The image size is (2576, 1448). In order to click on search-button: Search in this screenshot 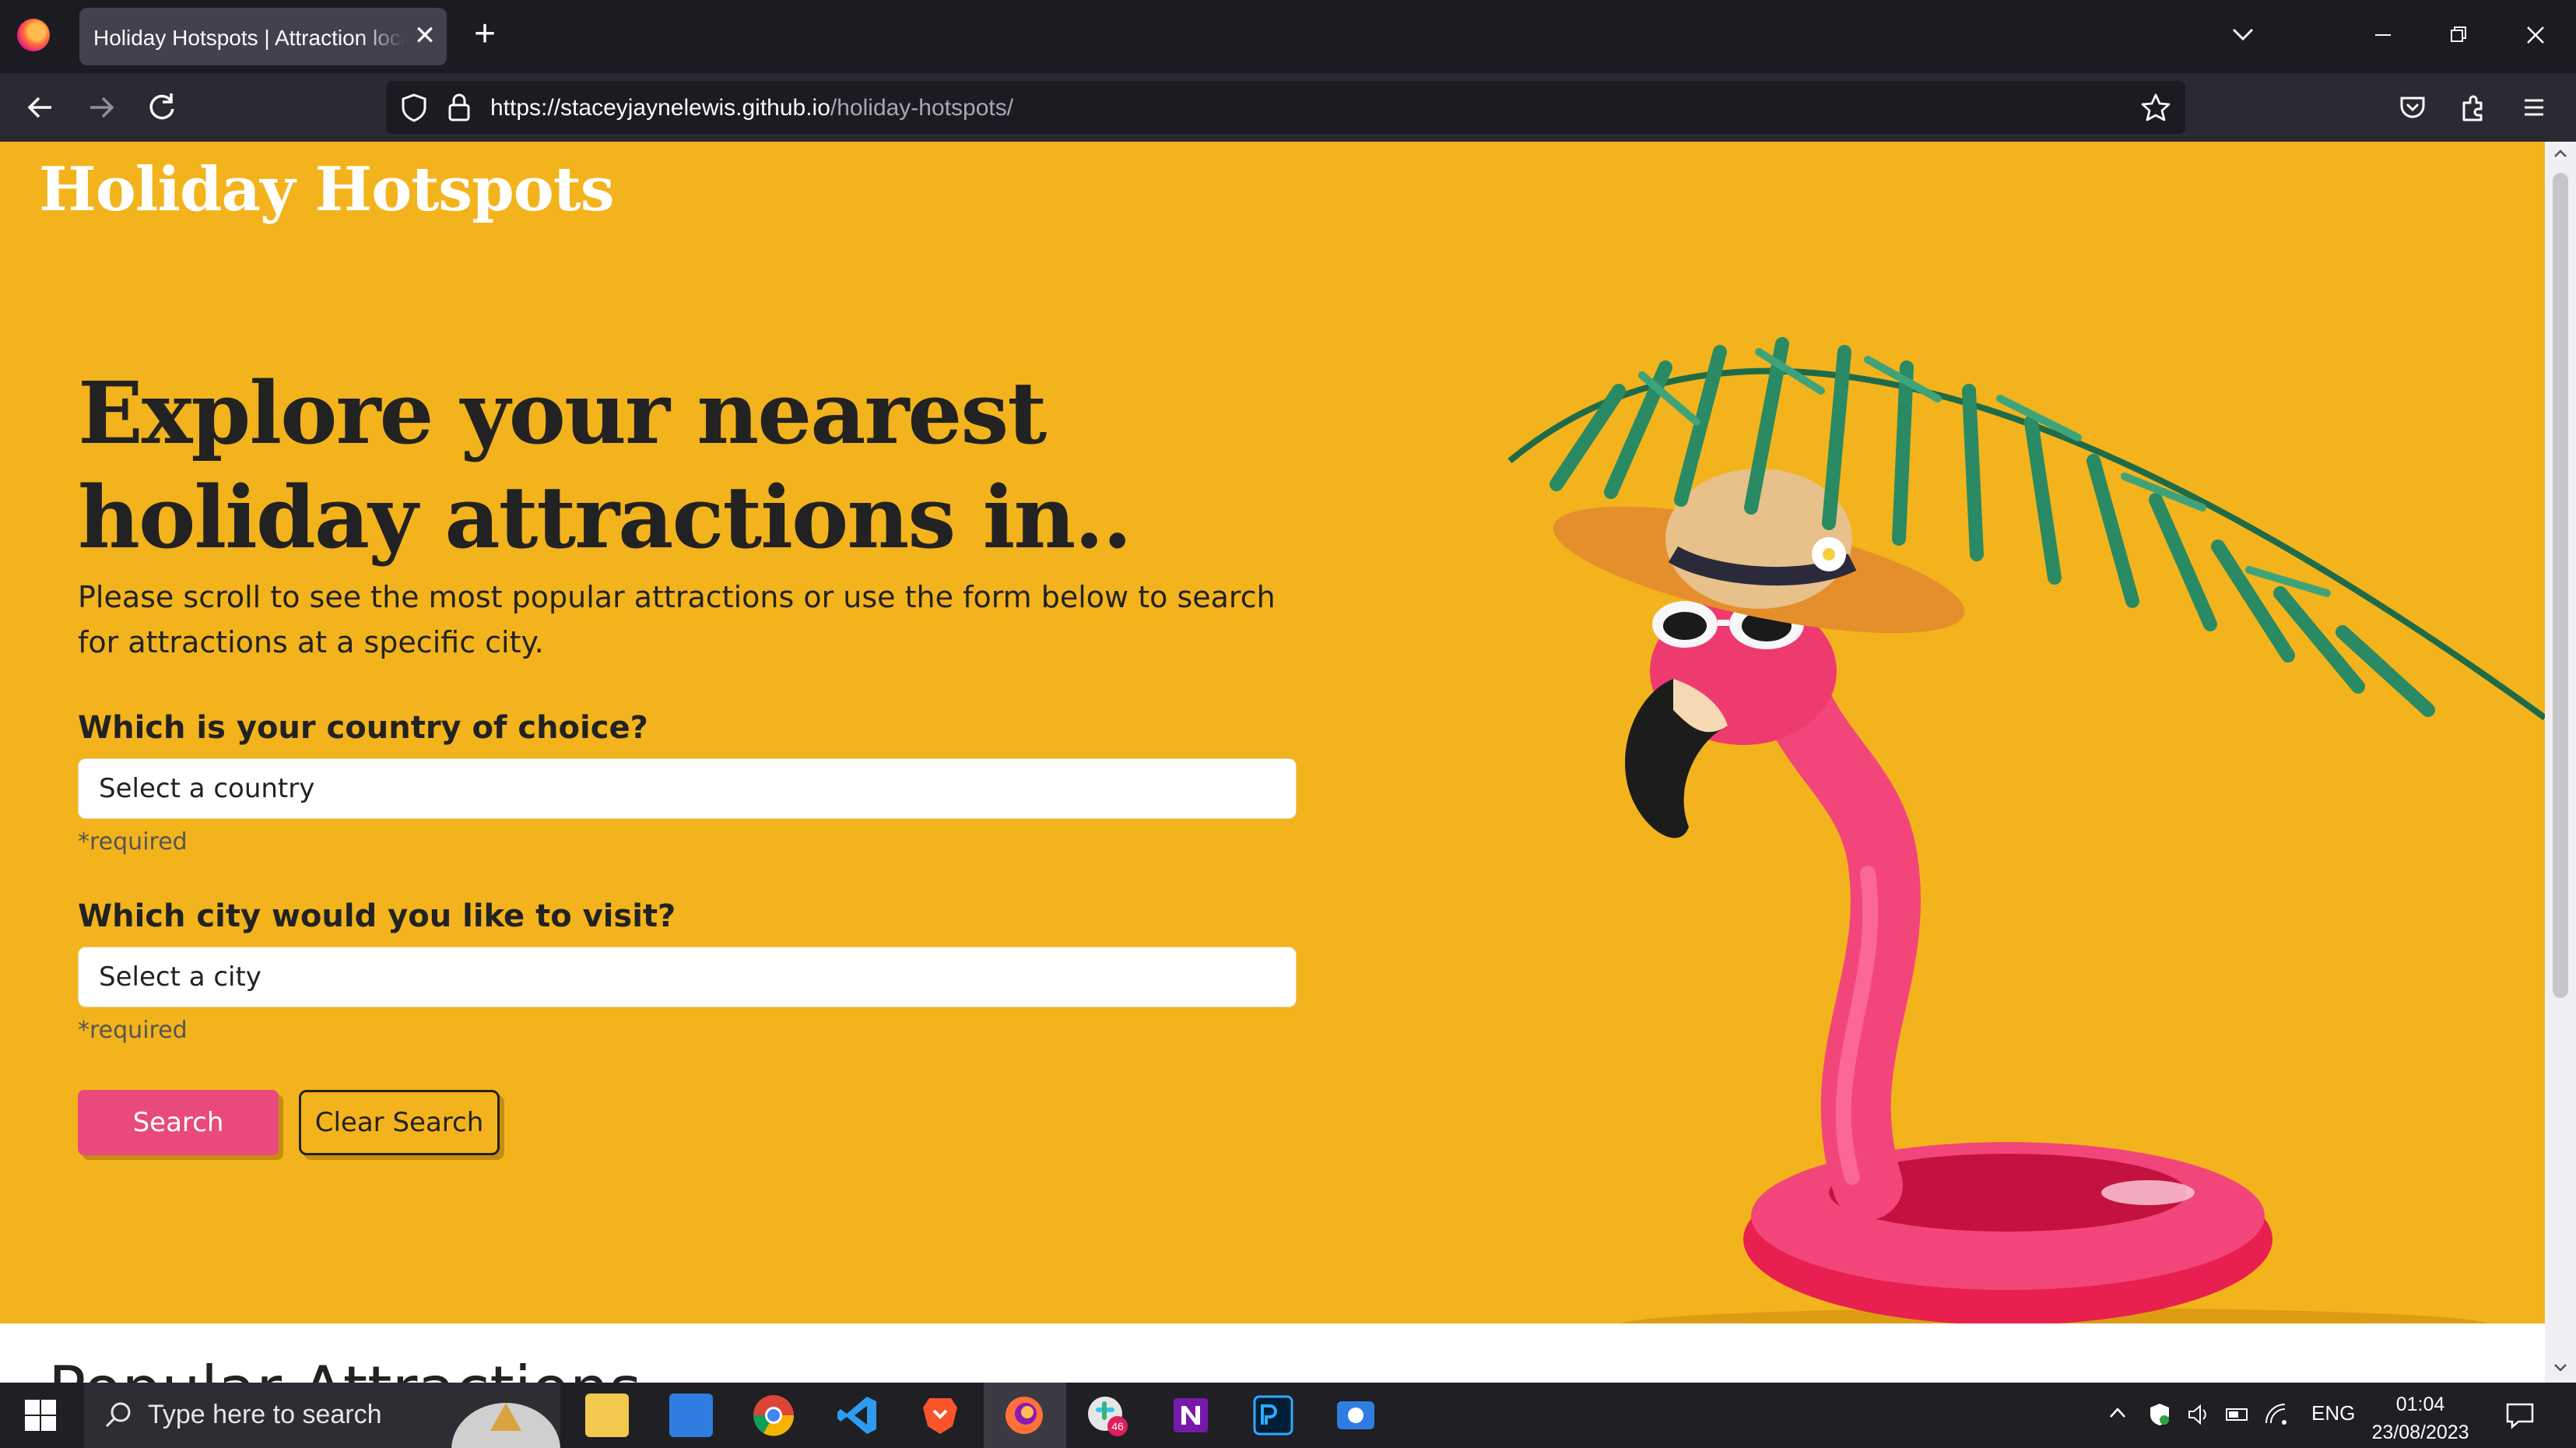, I will do `click(179, 1122)`.